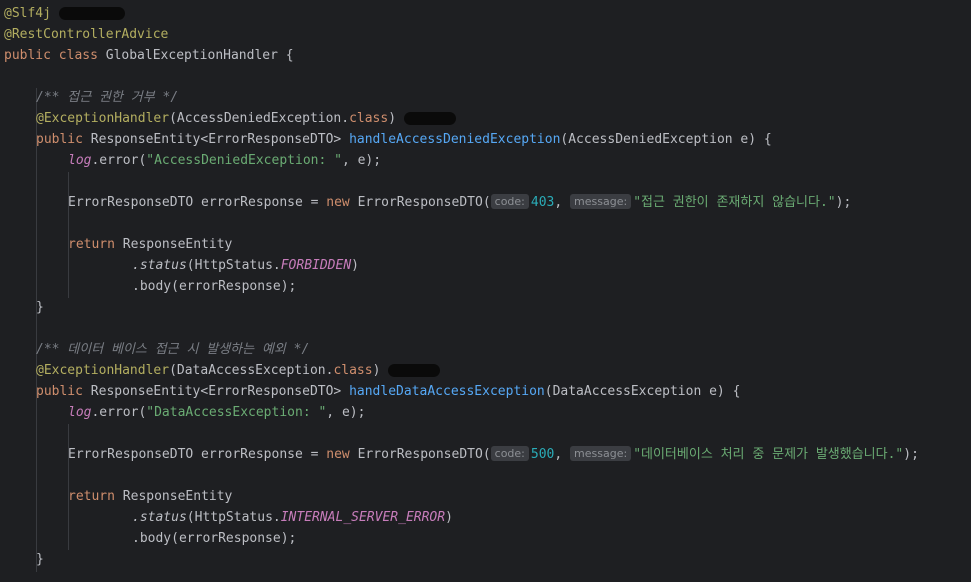  I want to click on annotation-arg: (AccessDeniedException., so click(259, 118).